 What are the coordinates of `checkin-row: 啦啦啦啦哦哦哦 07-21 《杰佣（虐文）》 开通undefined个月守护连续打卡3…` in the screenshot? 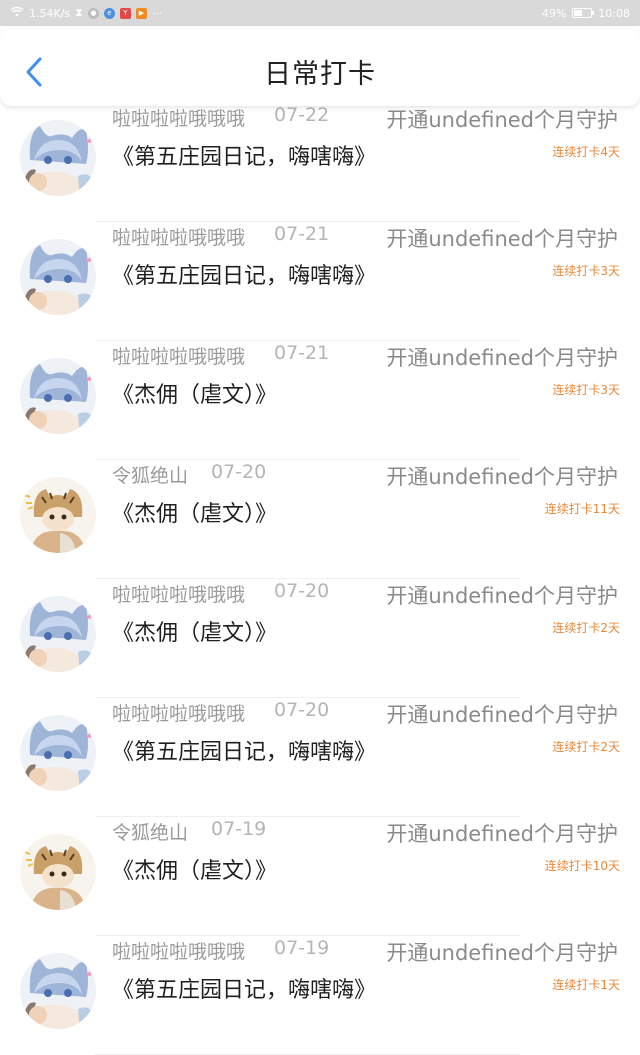 It's located at (320, 401).